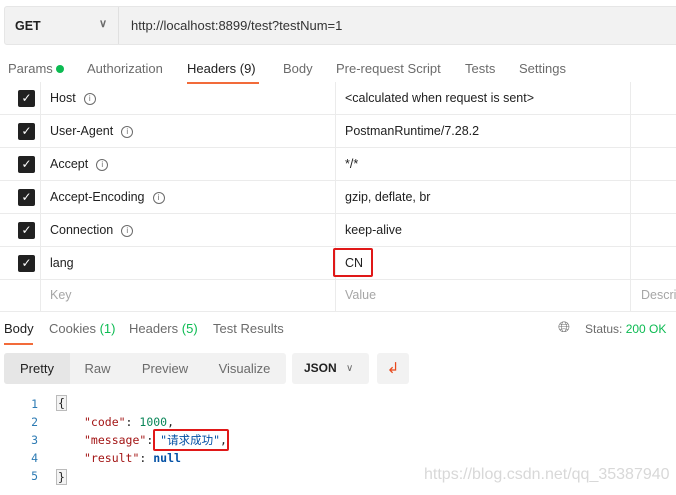  What do you see at coordinates (330, 368) in the screenshot?
I see `format-select: JSON ∨` at bounding box center [330, 368].